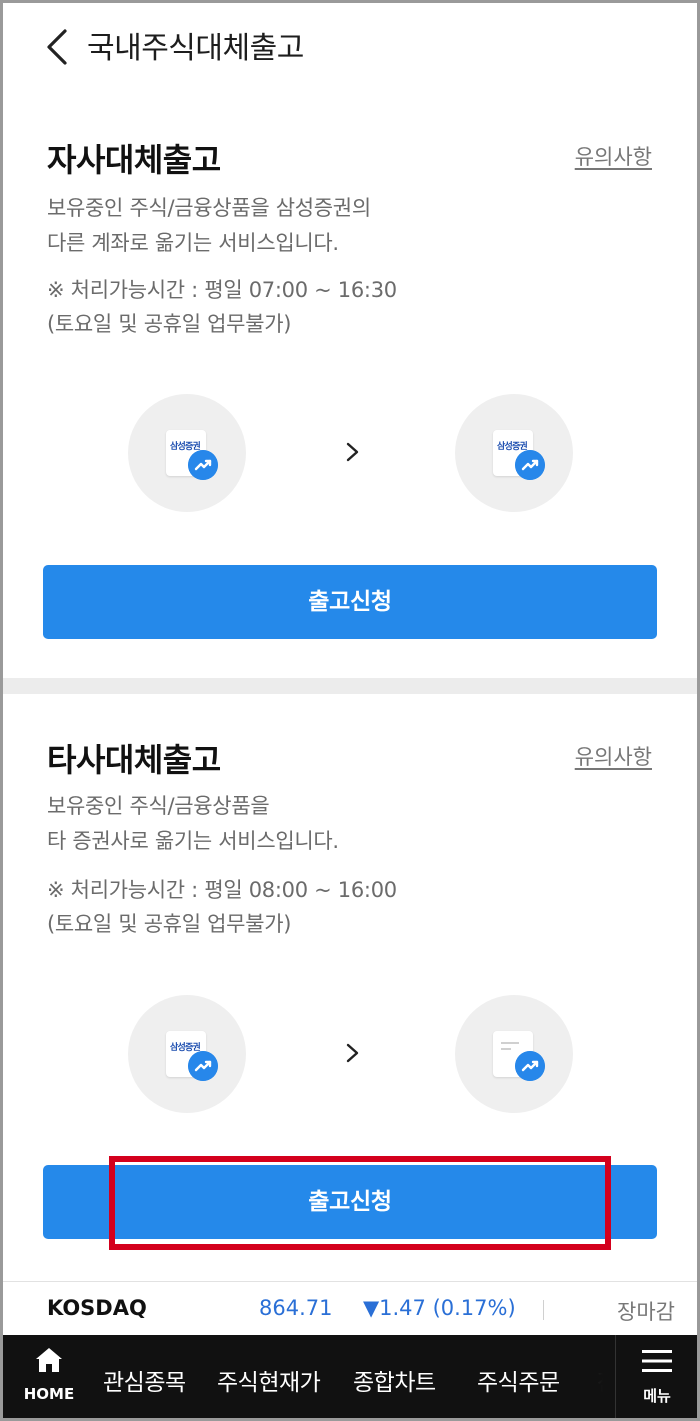  What do you see at coordinates (510, 1046) in the screenshot?
I see `document-lines-icon` at bounding box center [510, 1046].